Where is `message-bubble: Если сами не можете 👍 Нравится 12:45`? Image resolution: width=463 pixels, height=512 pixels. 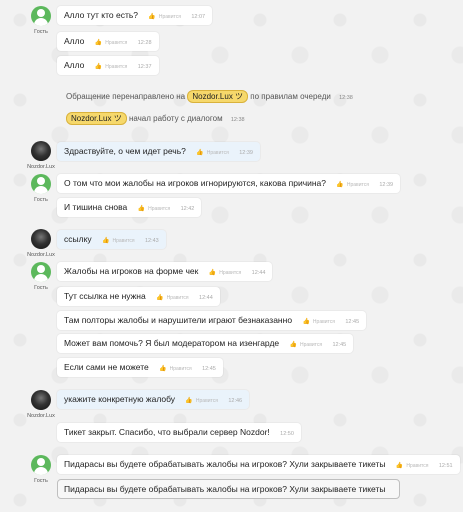
message-bubble: Если сами не можете 👍 Нравится 12:45 is located at coordinates (140, 367).